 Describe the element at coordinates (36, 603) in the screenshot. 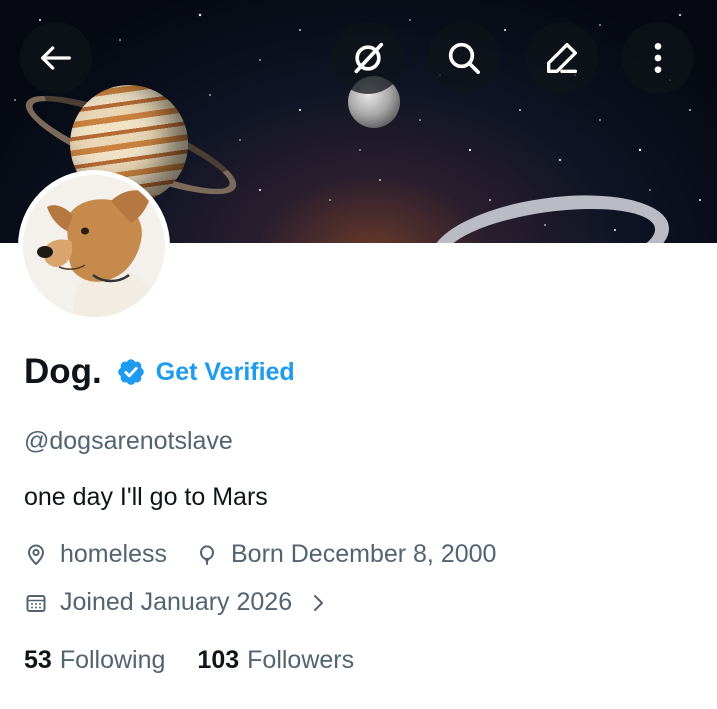

I see `calendar-icon` at that location.